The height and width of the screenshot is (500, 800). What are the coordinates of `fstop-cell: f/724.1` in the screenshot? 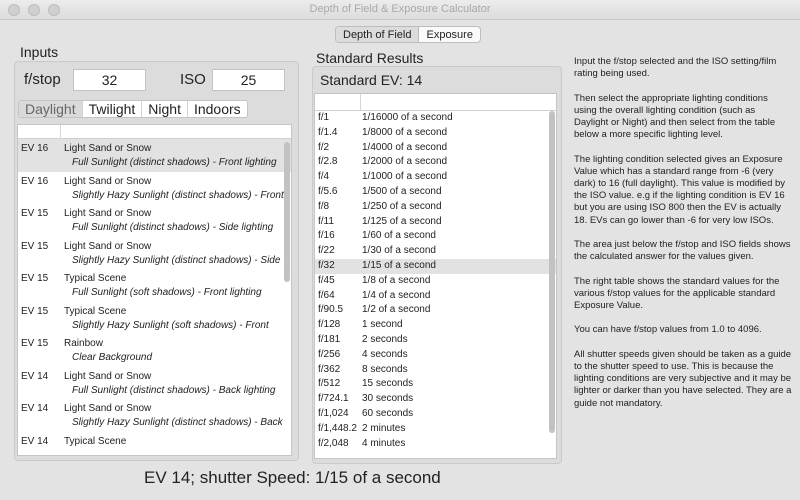 It's located at (333, 399).